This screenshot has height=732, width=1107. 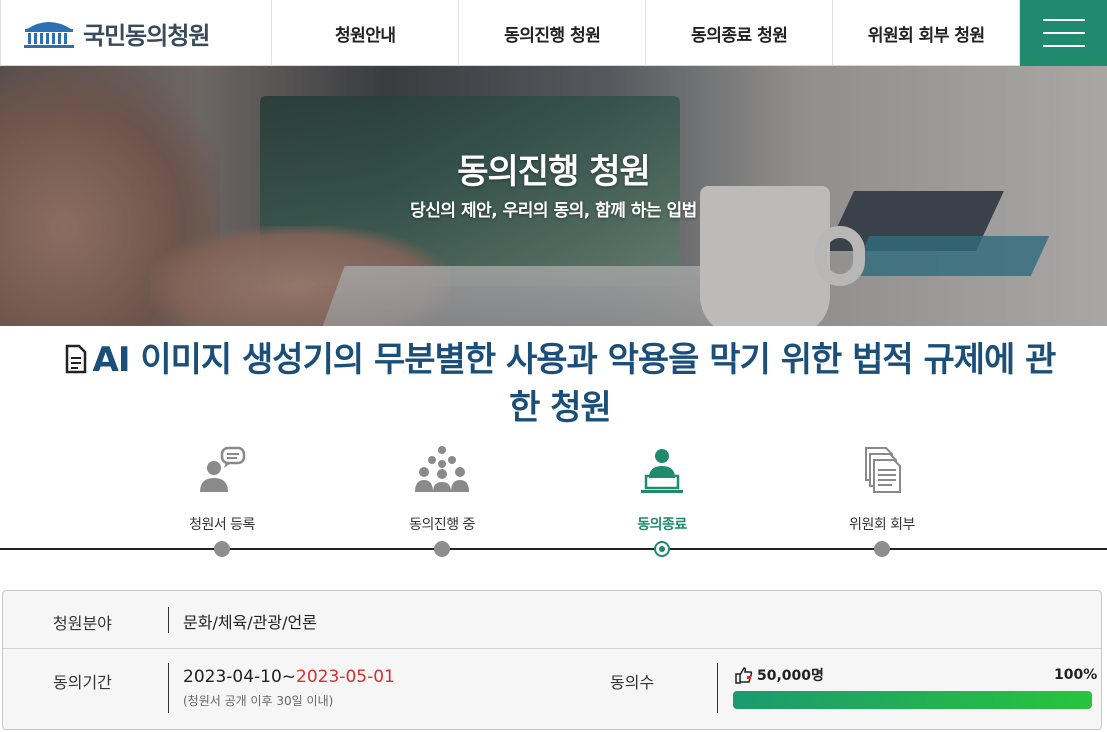 What do you see at coordinates (662, 471) in the screenshot?
I see `presenter-icon` at bounding box center [662, 471].